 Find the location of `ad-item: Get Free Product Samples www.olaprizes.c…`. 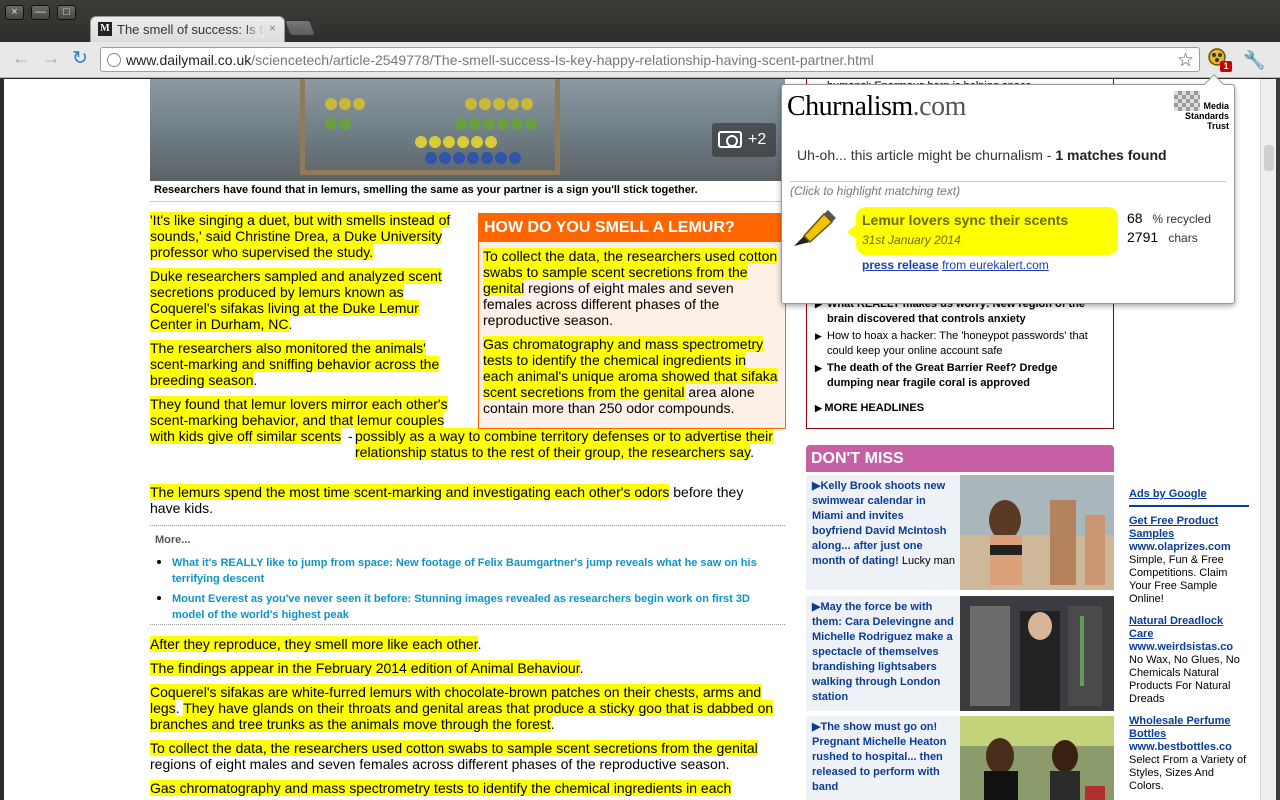

ad-item: Get Free Product Samples www.olaprizes.c… is located at coordinates (1189, 560).